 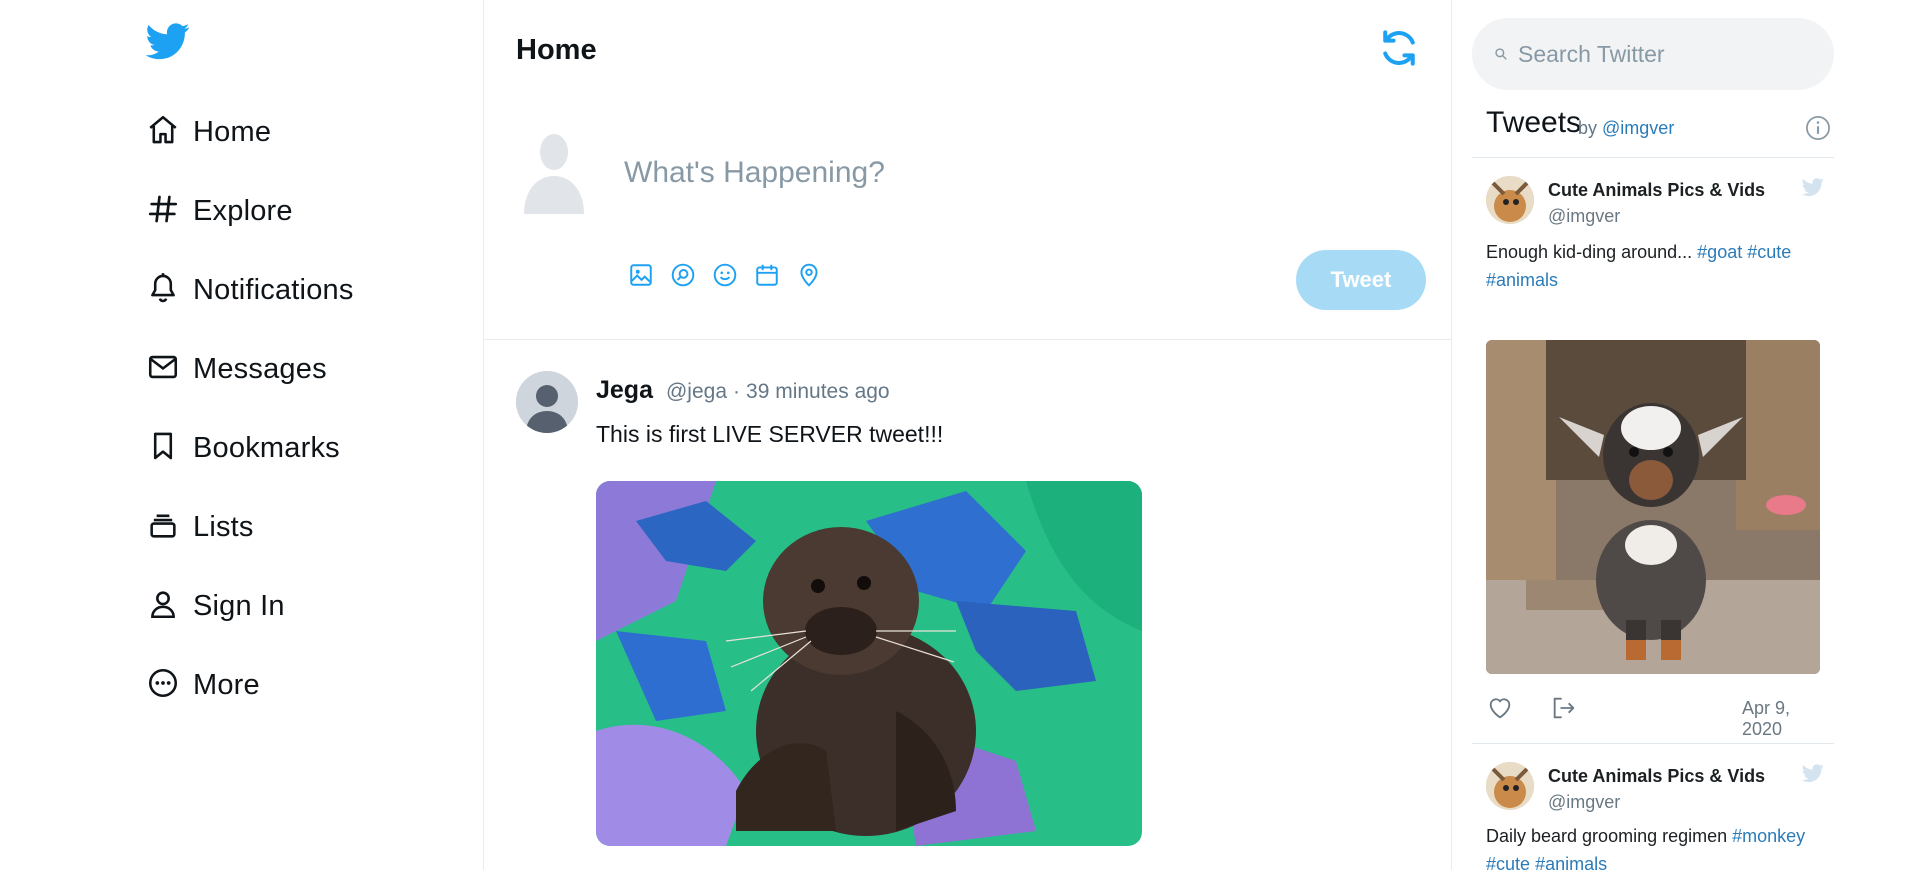 What do you see at coordinates (554, 172) in the screenshot?
I see `default-avatar` at bounding box center [554, 172].